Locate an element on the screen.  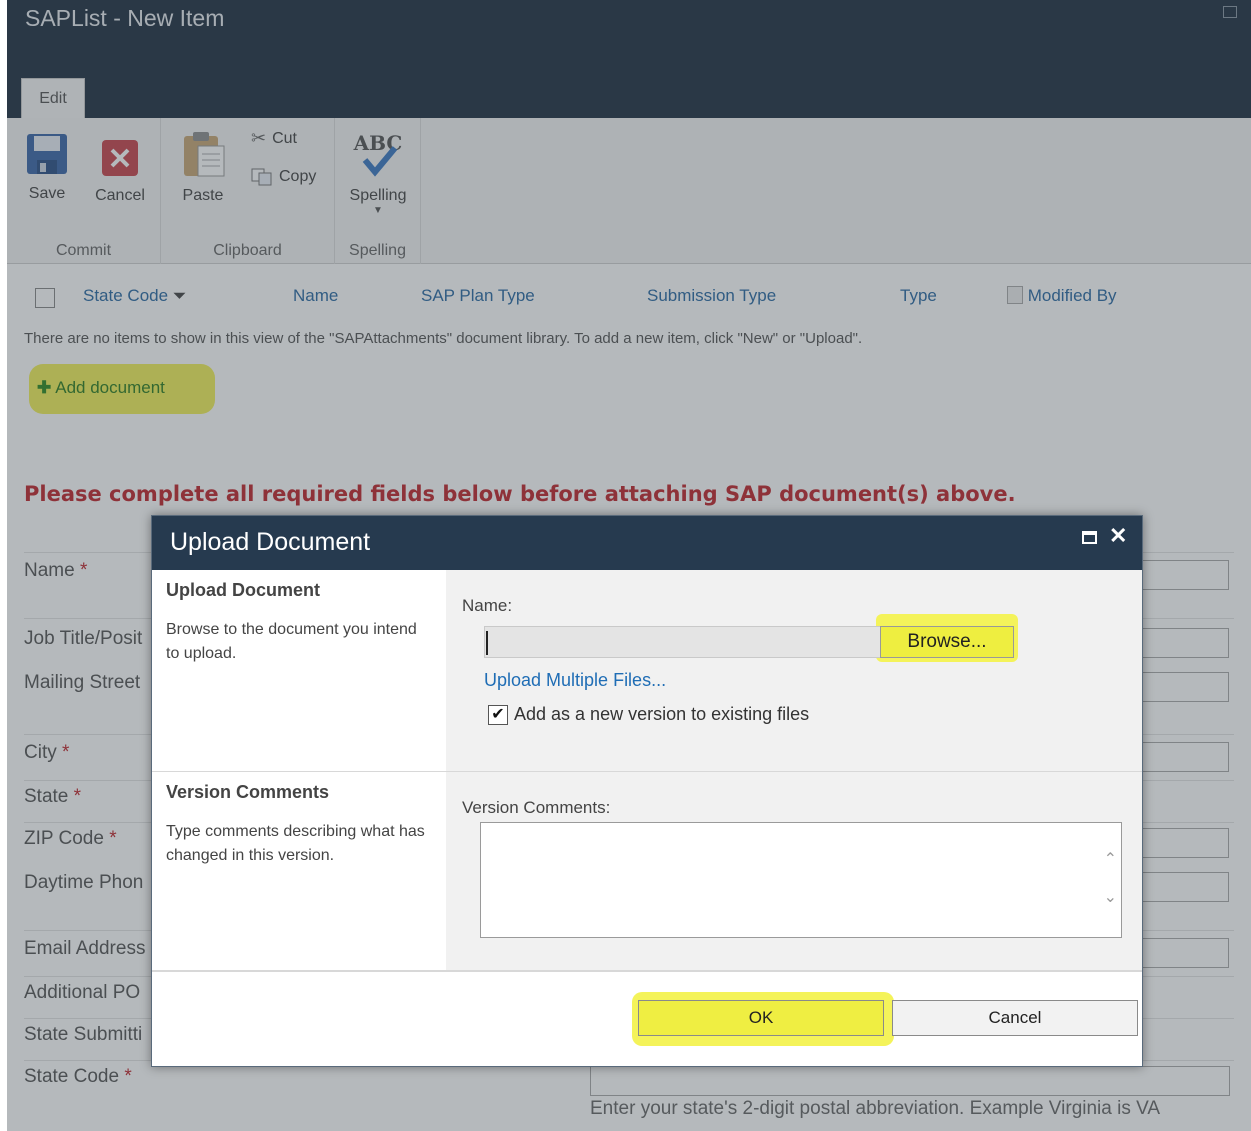
text-caret is located at coordinates (487, 643).